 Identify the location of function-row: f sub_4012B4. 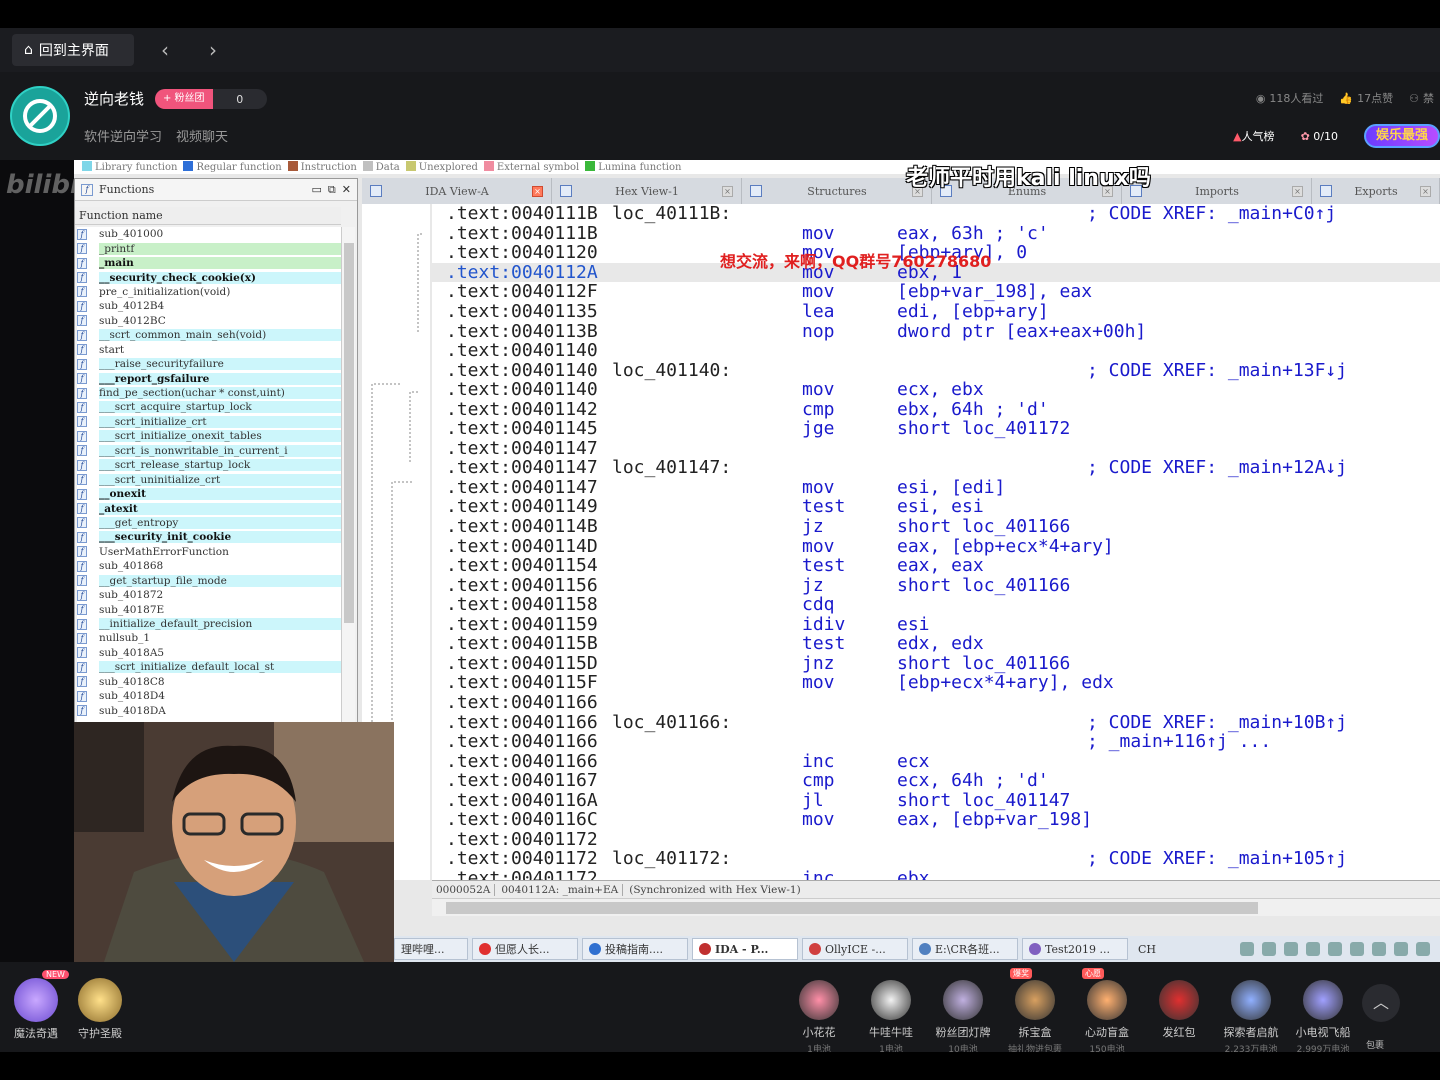
(209, 306).